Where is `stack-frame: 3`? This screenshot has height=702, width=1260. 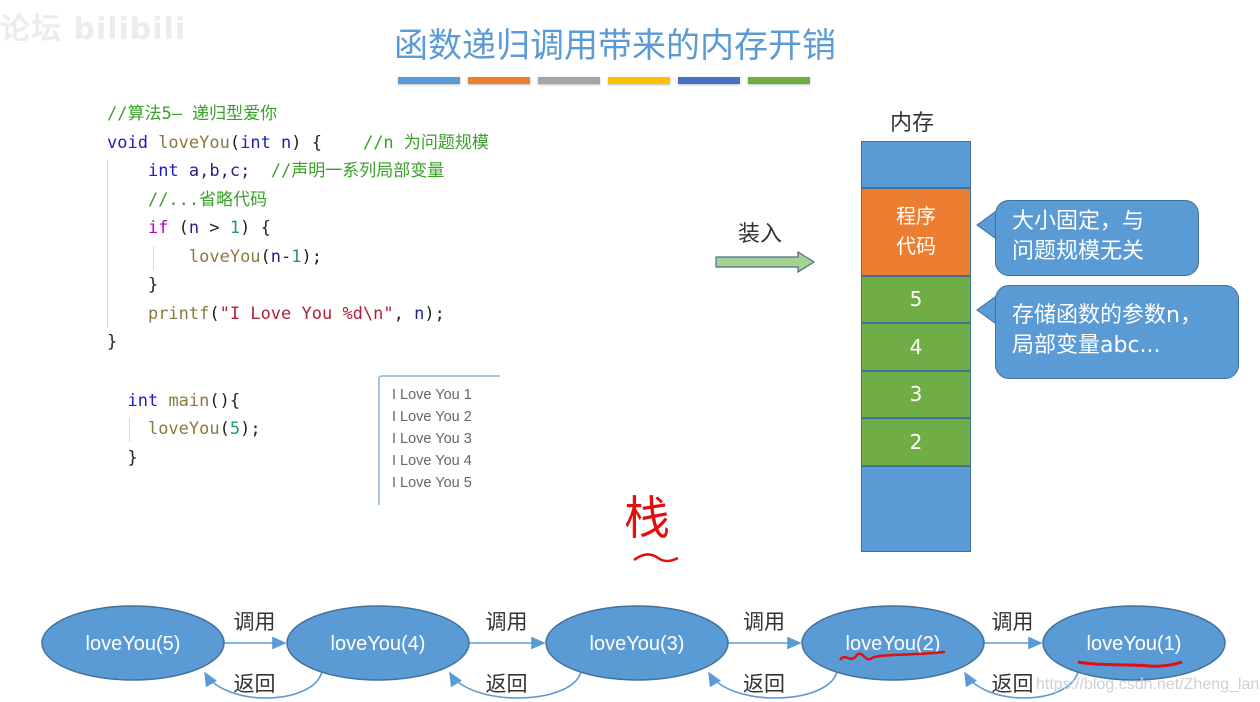 stack-frame: 3 is located at coordinates (916, 394).